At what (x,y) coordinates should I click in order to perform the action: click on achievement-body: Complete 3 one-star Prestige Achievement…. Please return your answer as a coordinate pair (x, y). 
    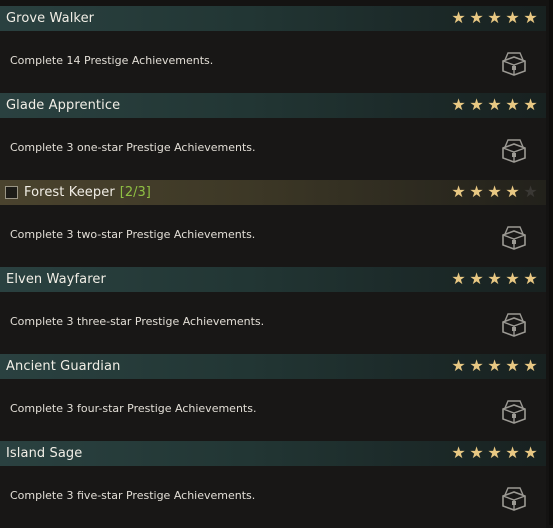
    Looking at the image, I should click on (273, 149).